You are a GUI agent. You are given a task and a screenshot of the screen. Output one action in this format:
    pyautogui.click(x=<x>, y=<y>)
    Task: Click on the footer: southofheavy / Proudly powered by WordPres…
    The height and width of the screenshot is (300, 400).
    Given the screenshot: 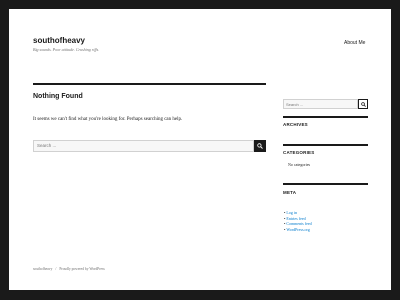 What is the action you would take?
    pyautogui.click(x=69, y=269)
    